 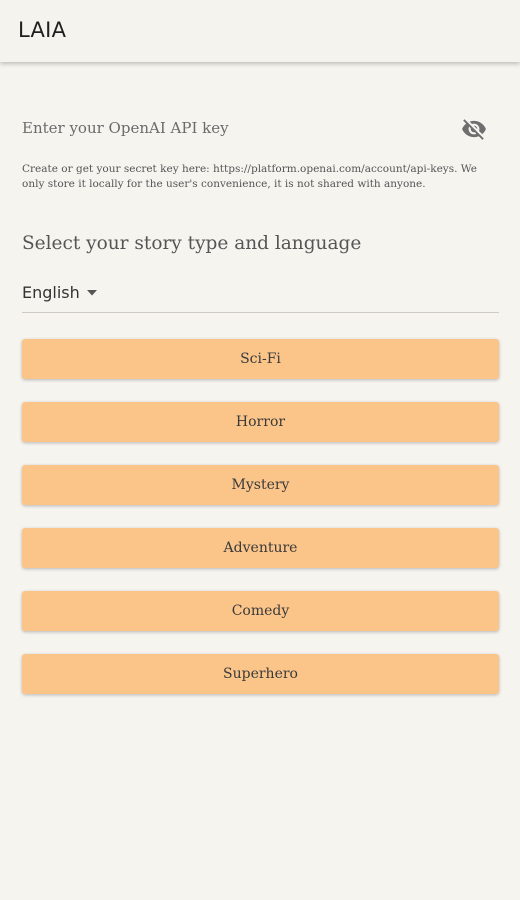 What do you see at coordinates (92, 293) in the screenshot?
I see `dropdown-arrow-icon` at bounding box center [92, 293].